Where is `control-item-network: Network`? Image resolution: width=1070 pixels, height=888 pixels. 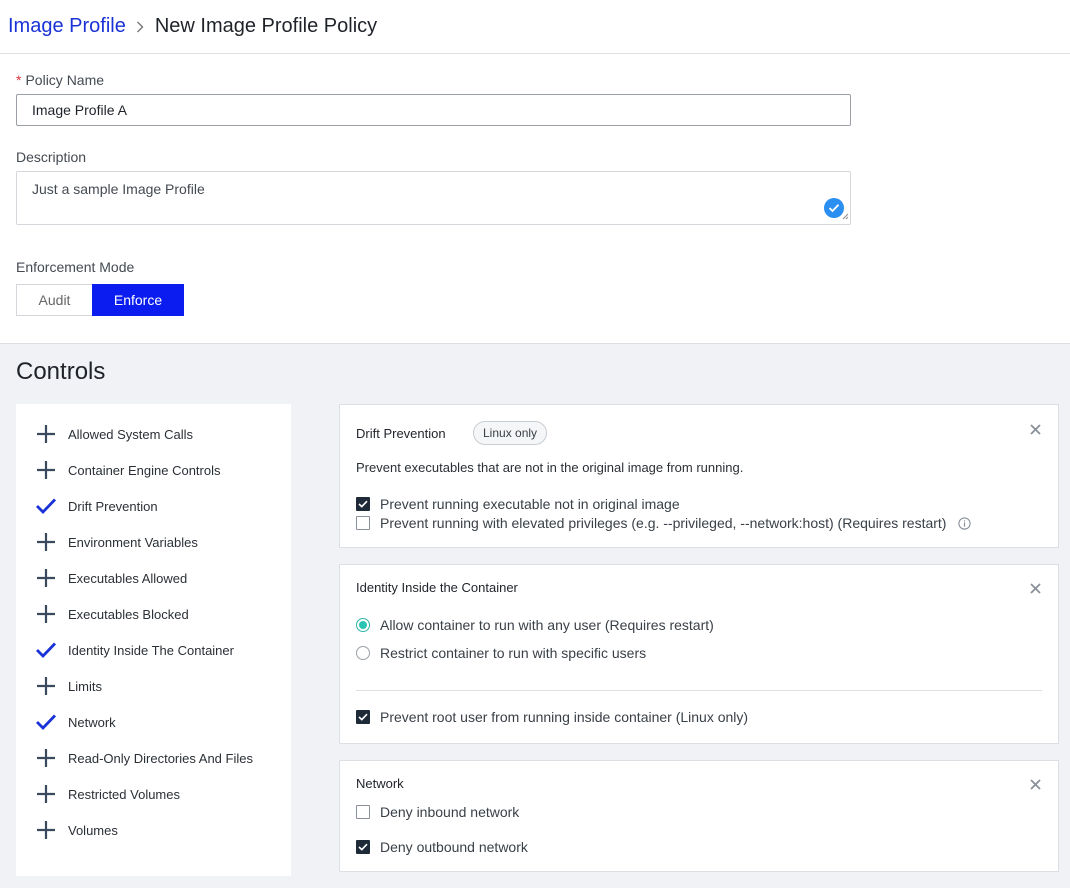 control-item-network: Network is located at coordinates (153, 722).